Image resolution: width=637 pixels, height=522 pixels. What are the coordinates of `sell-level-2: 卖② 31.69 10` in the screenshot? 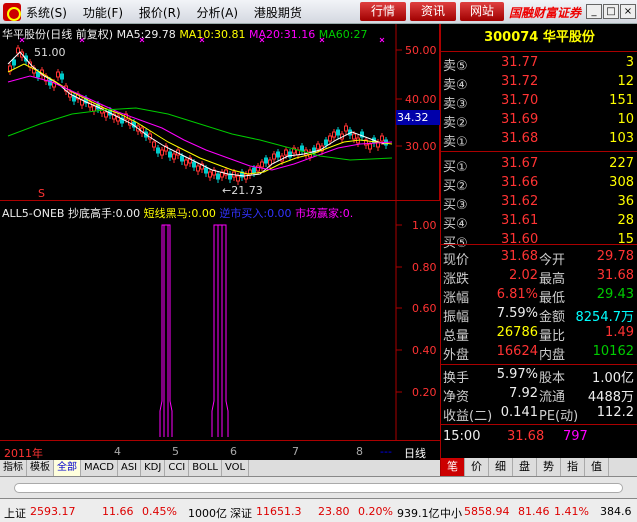 It's located at (539, 121).